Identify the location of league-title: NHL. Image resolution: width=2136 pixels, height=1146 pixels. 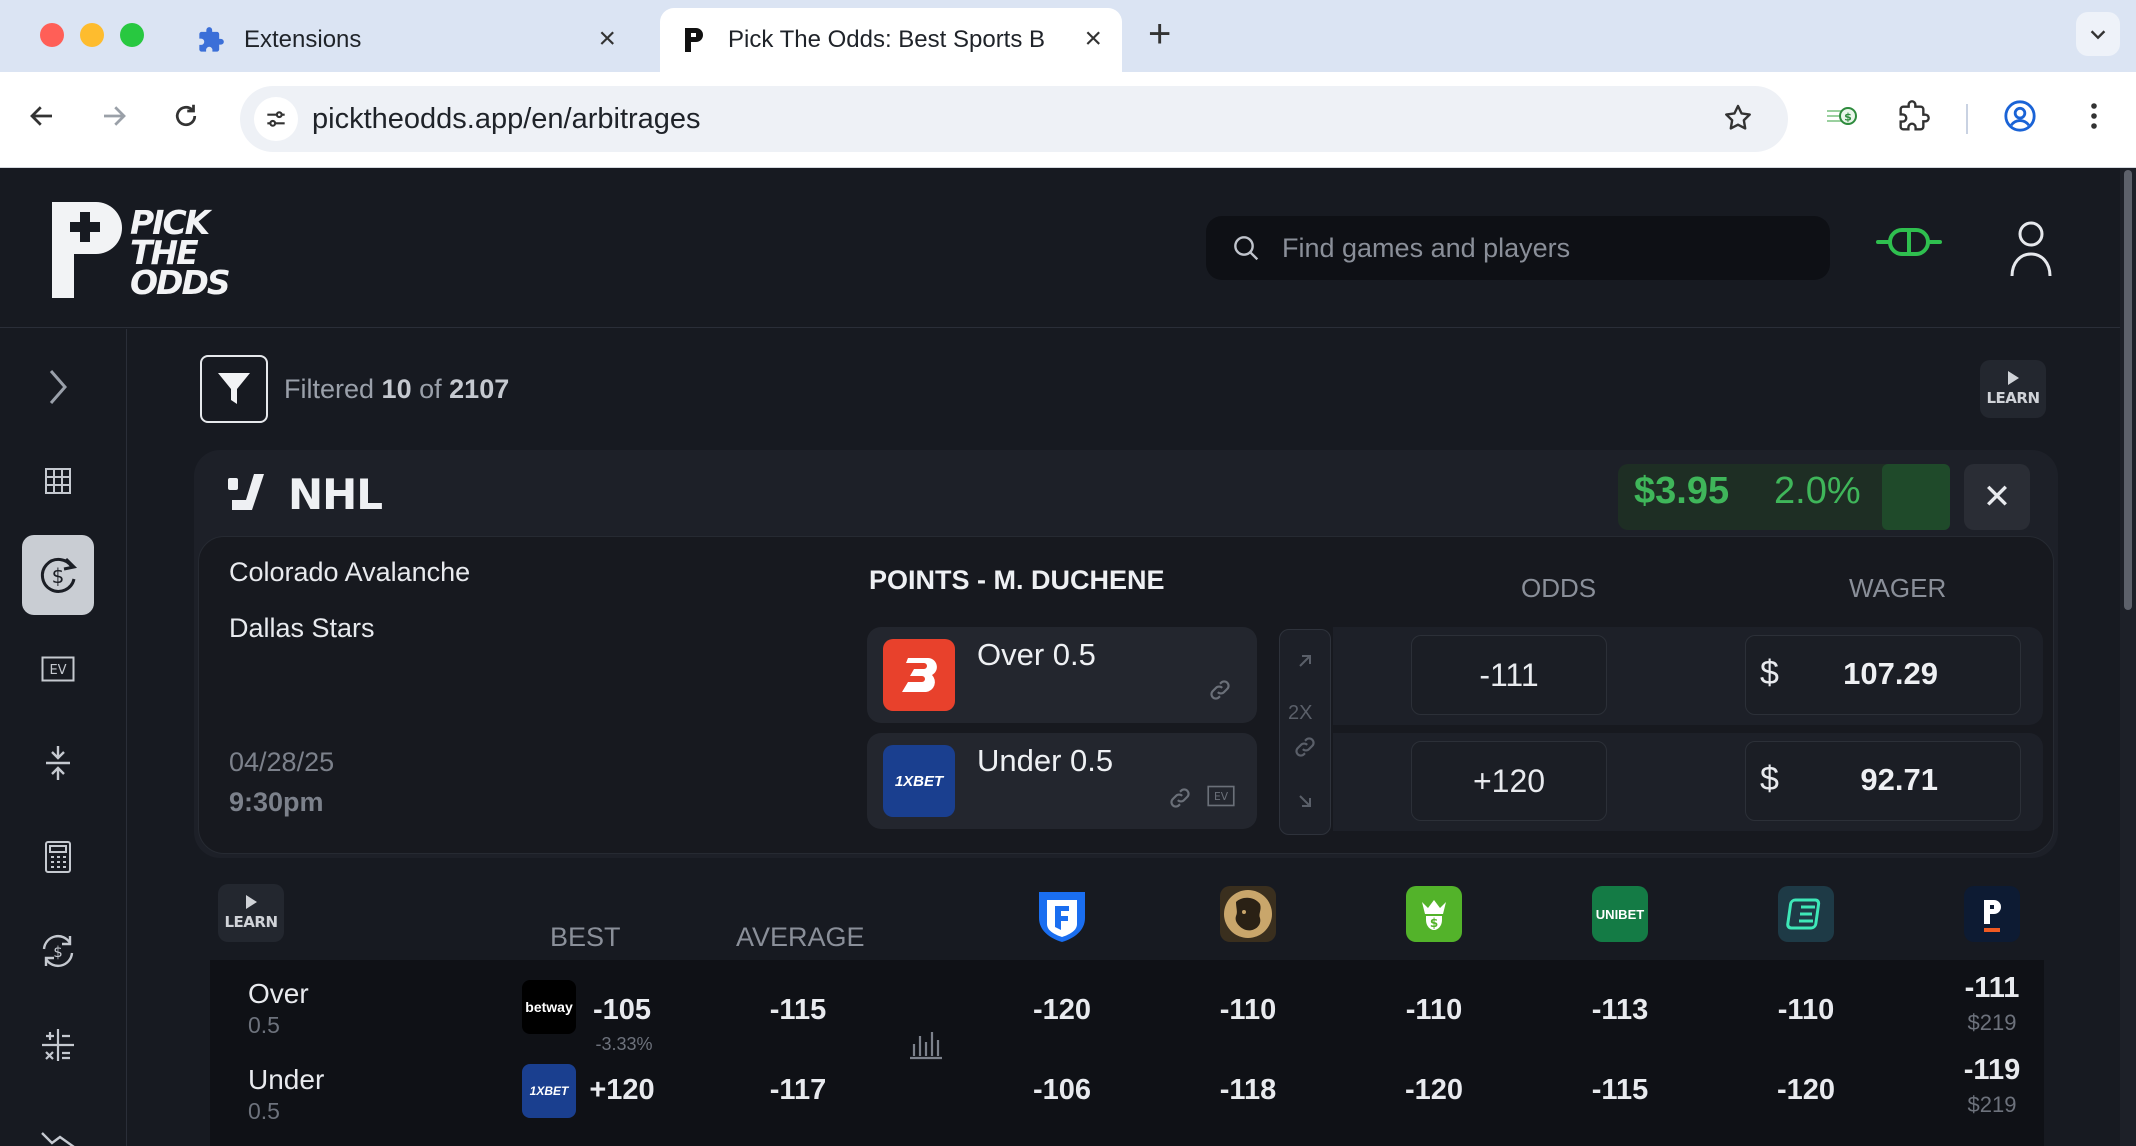
(335, 494).